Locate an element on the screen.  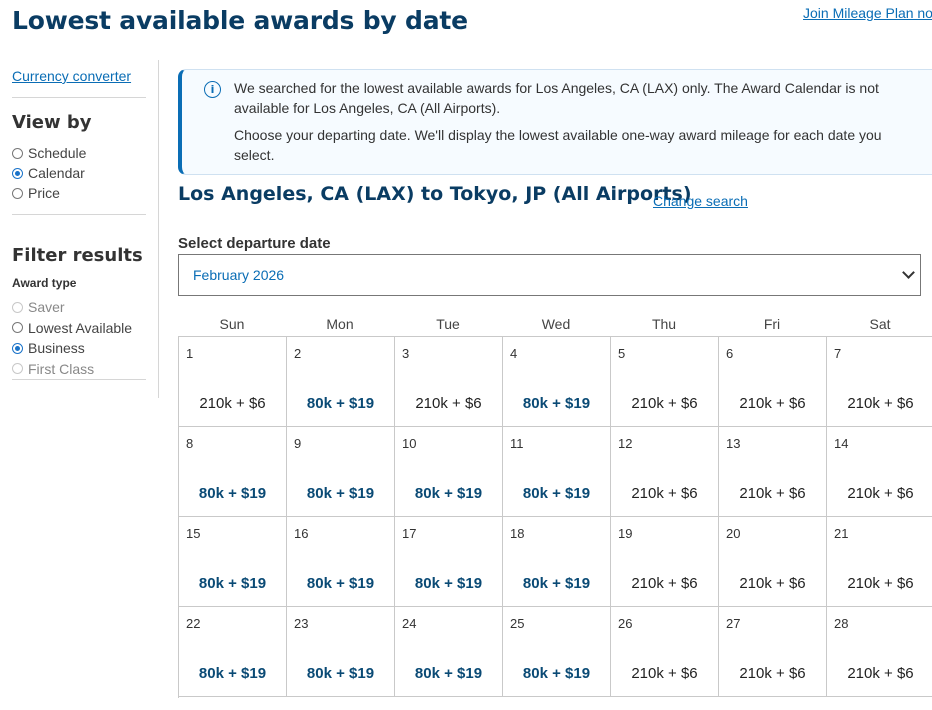
calendar-day-25: 25 80k + $19 is located at coordinates (557, 652).